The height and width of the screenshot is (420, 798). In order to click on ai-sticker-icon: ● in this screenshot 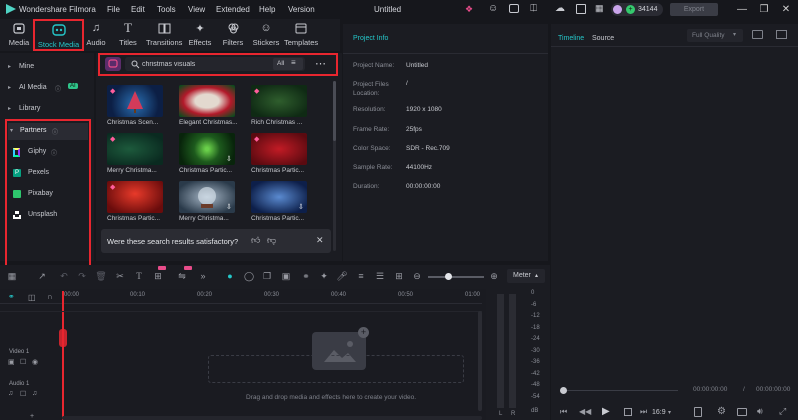, I will do `click(230, 276)`.